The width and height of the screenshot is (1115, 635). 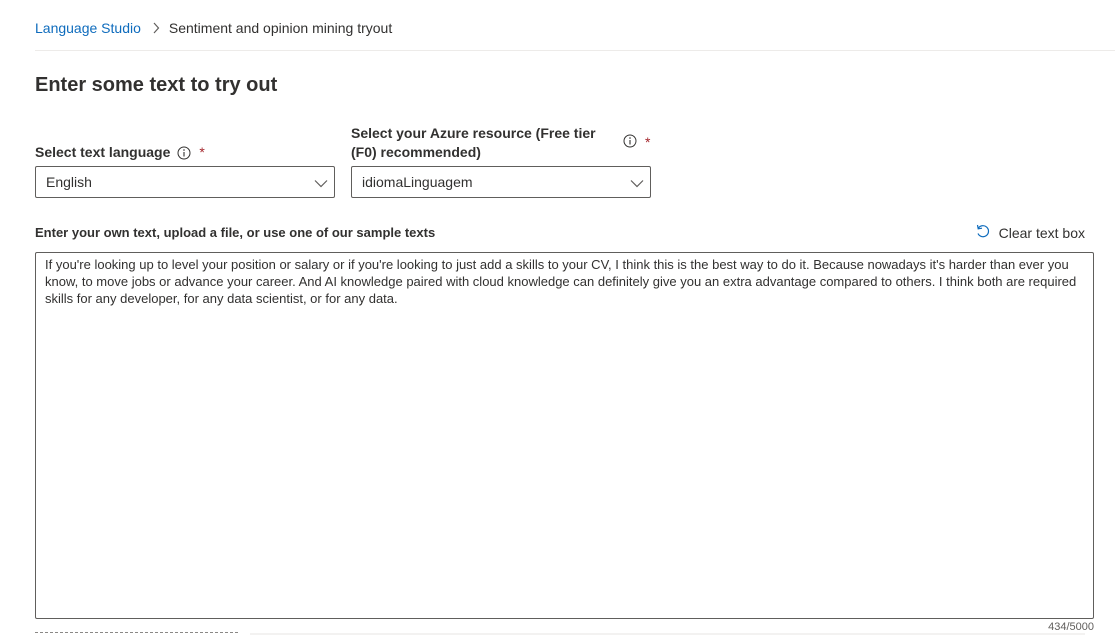 I want to click on breadcrumb-language-studio-link: Language Studio, so click(x=88, y=28).